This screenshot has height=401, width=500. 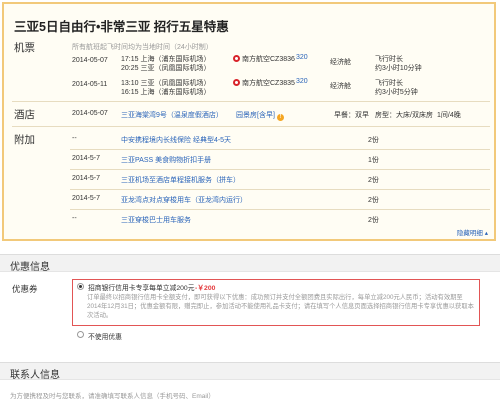 What do you see at coordinates (142, 47) in the screenshot?
I see `flight-time-note: 所有航班起飞时间均为当地时间（24小时制）` at bounding box center [142, 47].